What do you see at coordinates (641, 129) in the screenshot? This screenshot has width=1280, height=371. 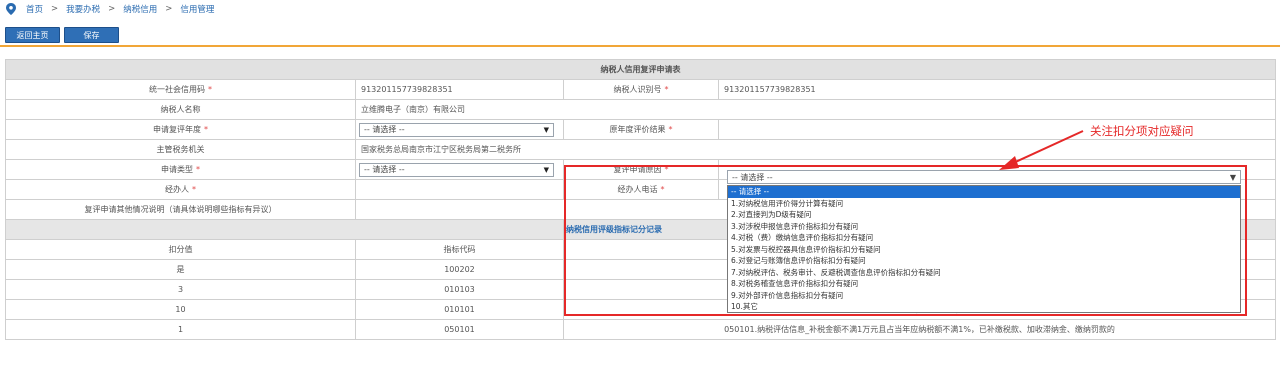 I see `result-label: 原年度评价结果 *` at bounding box center [641, 129].